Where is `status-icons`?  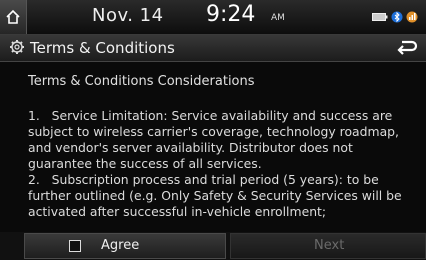
status-icons is located at coordinates (395, 17).